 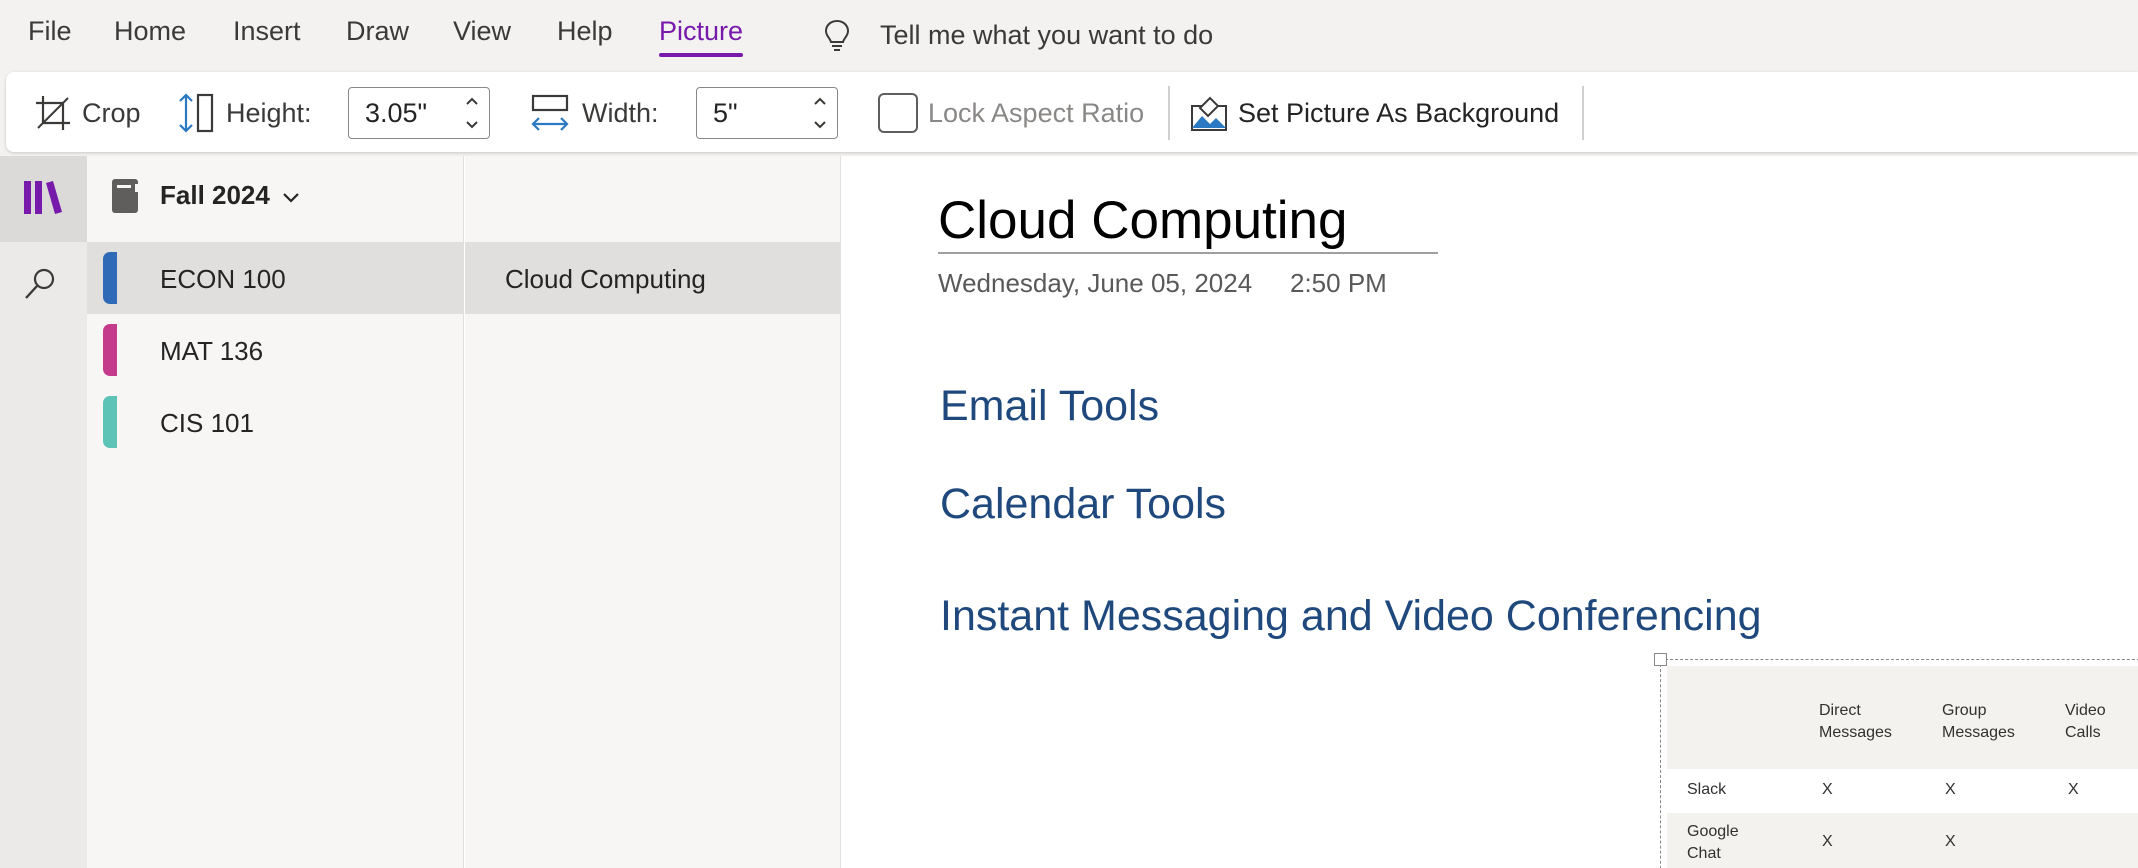 I want to click on heading-calendar-tools: Calendar Tools, so click(x=1083, y=504).